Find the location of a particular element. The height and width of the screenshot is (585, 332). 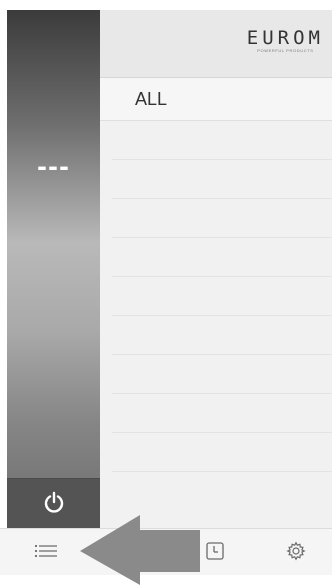

clock-icon is located at coordinates (215, 553).